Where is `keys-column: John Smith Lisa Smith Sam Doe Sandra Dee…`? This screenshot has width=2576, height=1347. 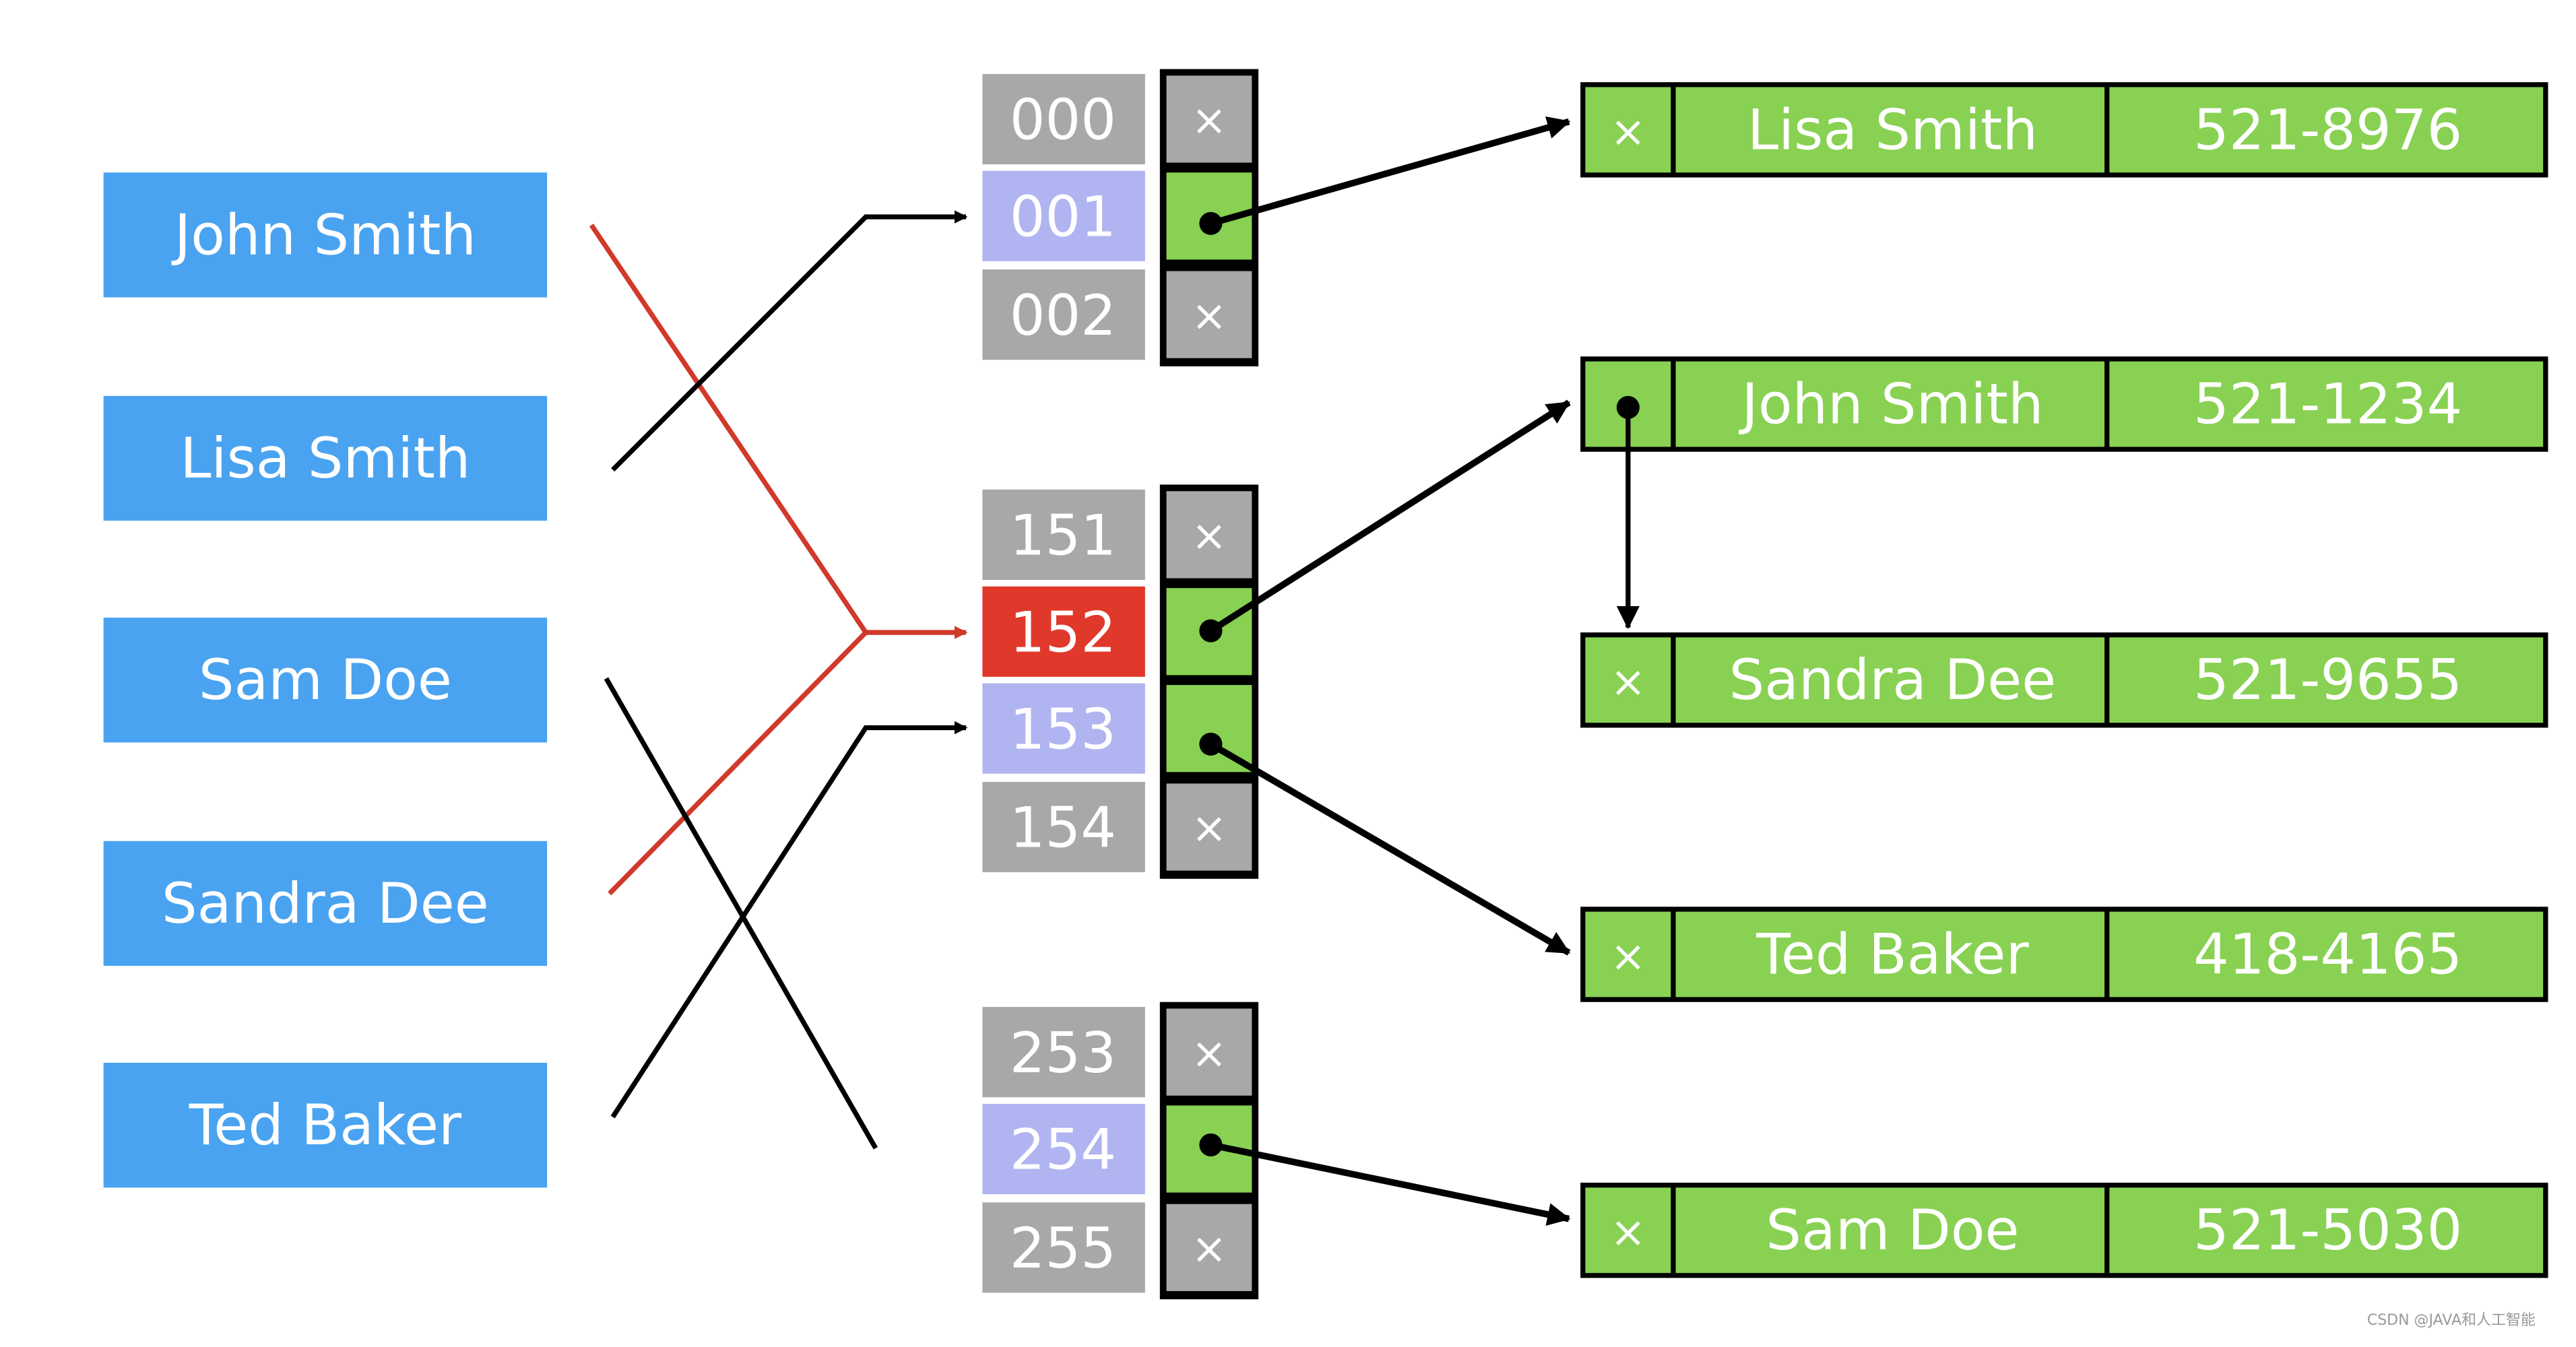
keys-column: John Smith Lisa Smith Sam Doe Sandra Dee… is located at coordinates (326, 680).